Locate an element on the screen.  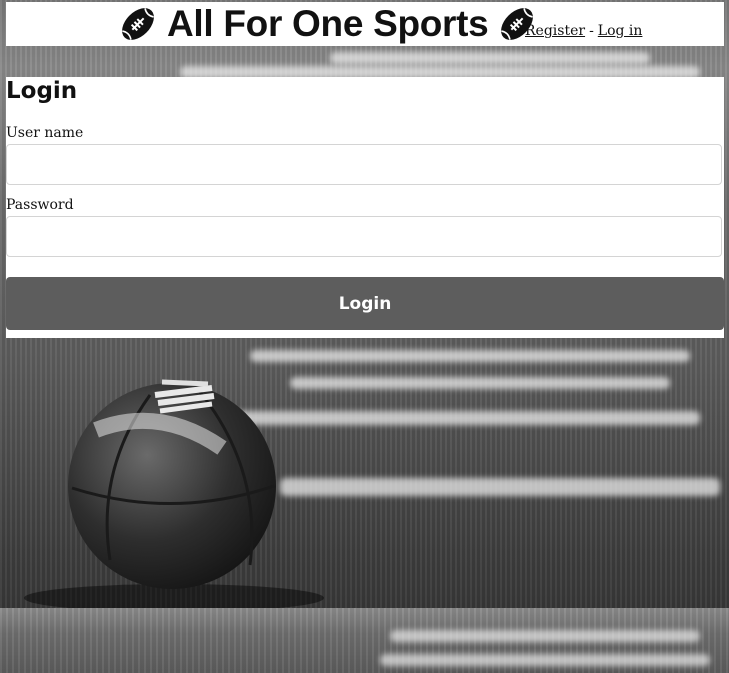
site-title: All For One Sports is located at coordinates (328, 23).